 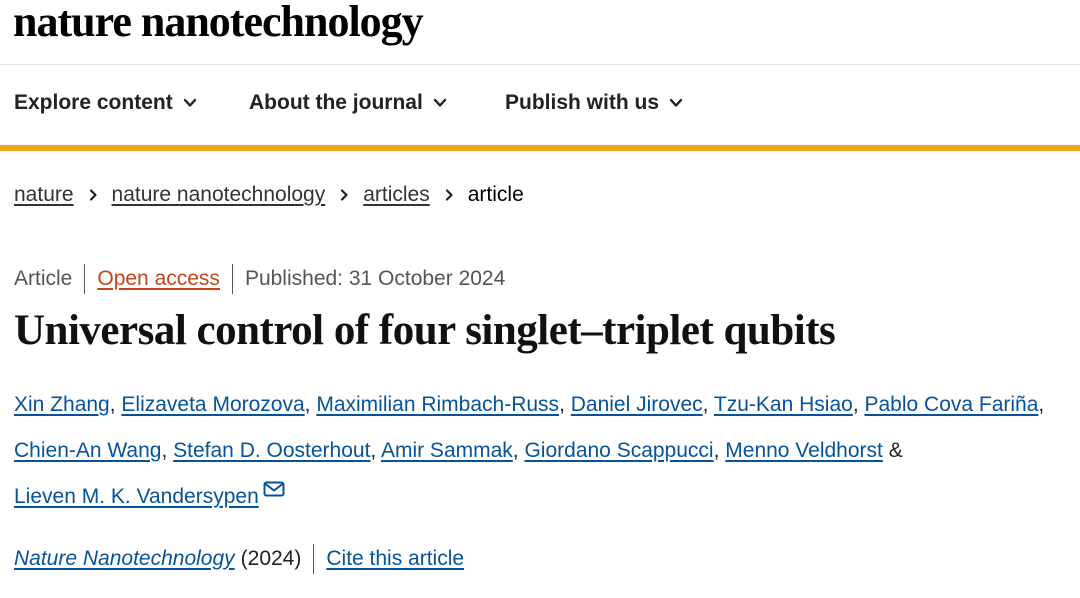 What do you see at coordinates (951, 404) in the screenshot?
I see `author-link: Pablo Cova Fariña` at bounding box center [951, 404].